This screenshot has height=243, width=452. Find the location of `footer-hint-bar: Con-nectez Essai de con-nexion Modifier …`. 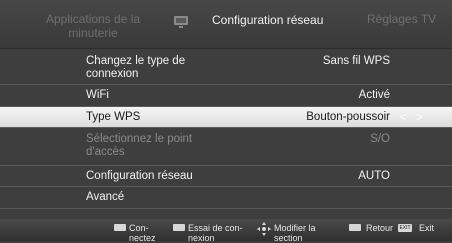

footer-hint-bar: Con-nectez Essai de con-nexion Modifier … is located at coordinates (226, 231).